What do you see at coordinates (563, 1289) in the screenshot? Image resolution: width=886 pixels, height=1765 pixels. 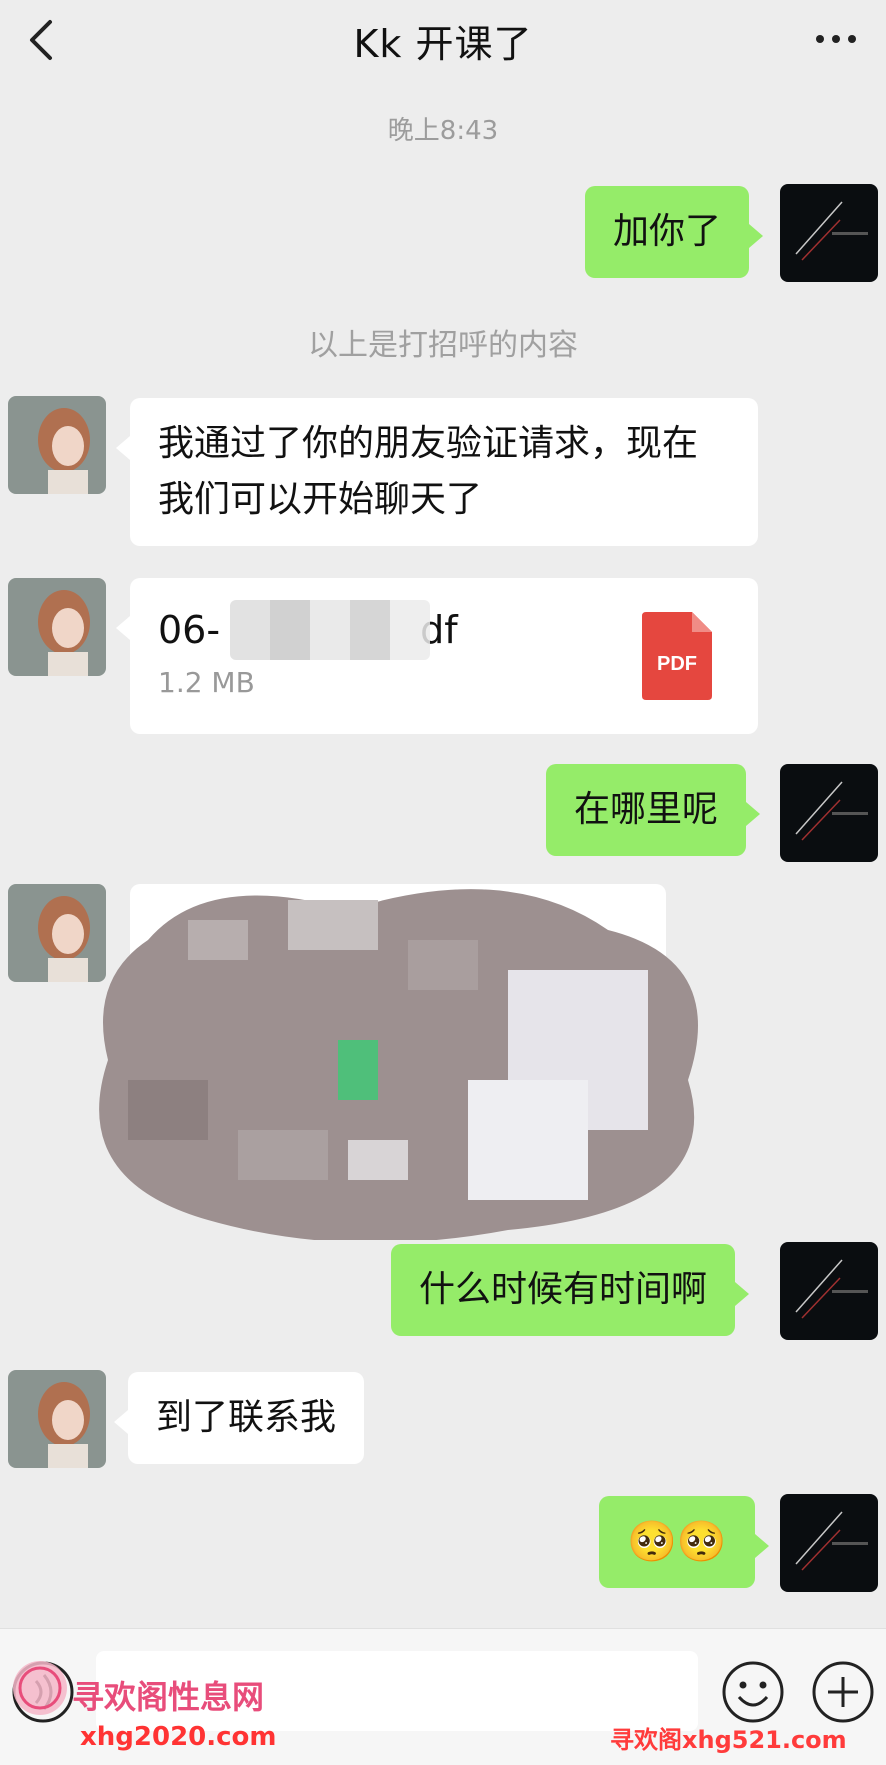 I see `message-text: 什么时候有时间啊` at bounding box center [563, 1289].